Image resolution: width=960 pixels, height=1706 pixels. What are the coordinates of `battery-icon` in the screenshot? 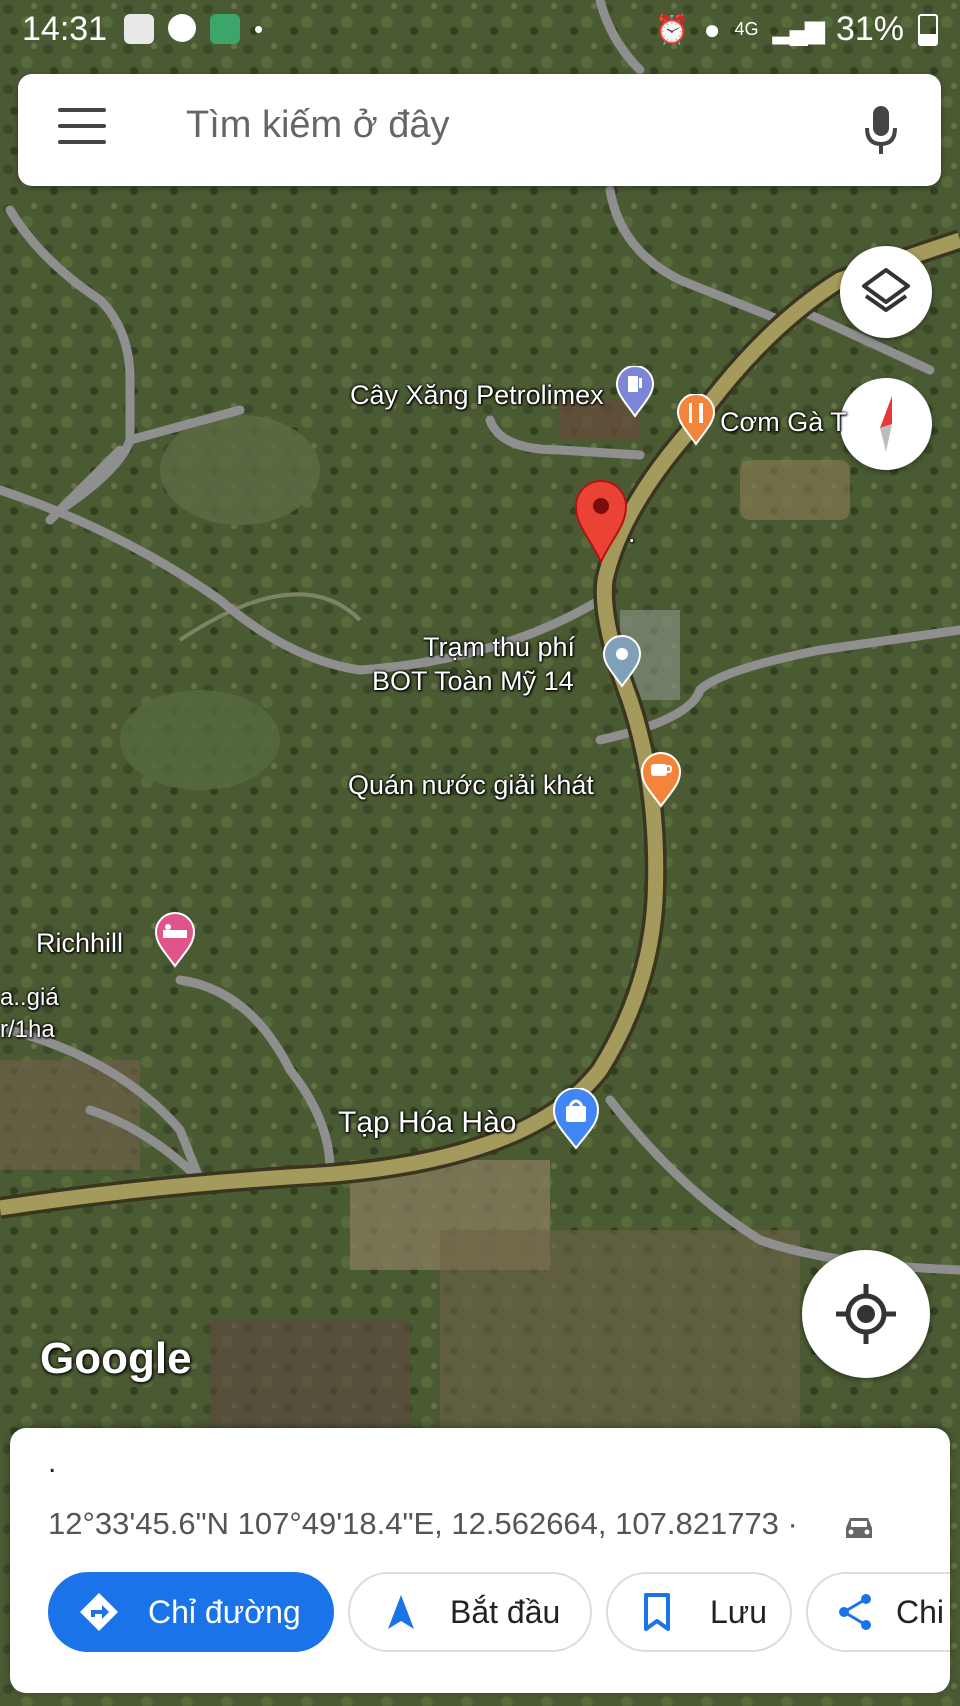 It's located at (928, 29).